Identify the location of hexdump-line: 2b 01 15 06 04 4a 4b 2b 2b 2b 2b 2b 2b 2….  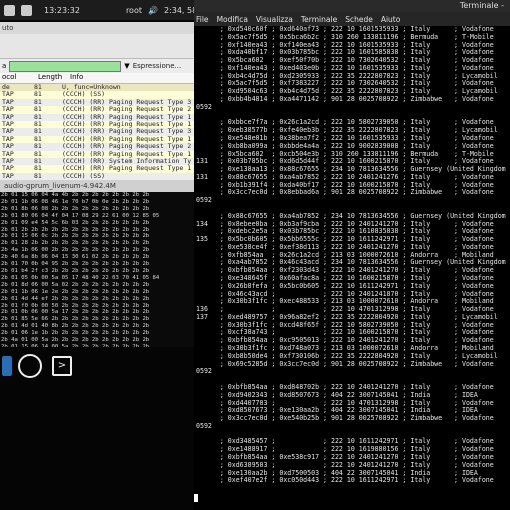
(75, 195).